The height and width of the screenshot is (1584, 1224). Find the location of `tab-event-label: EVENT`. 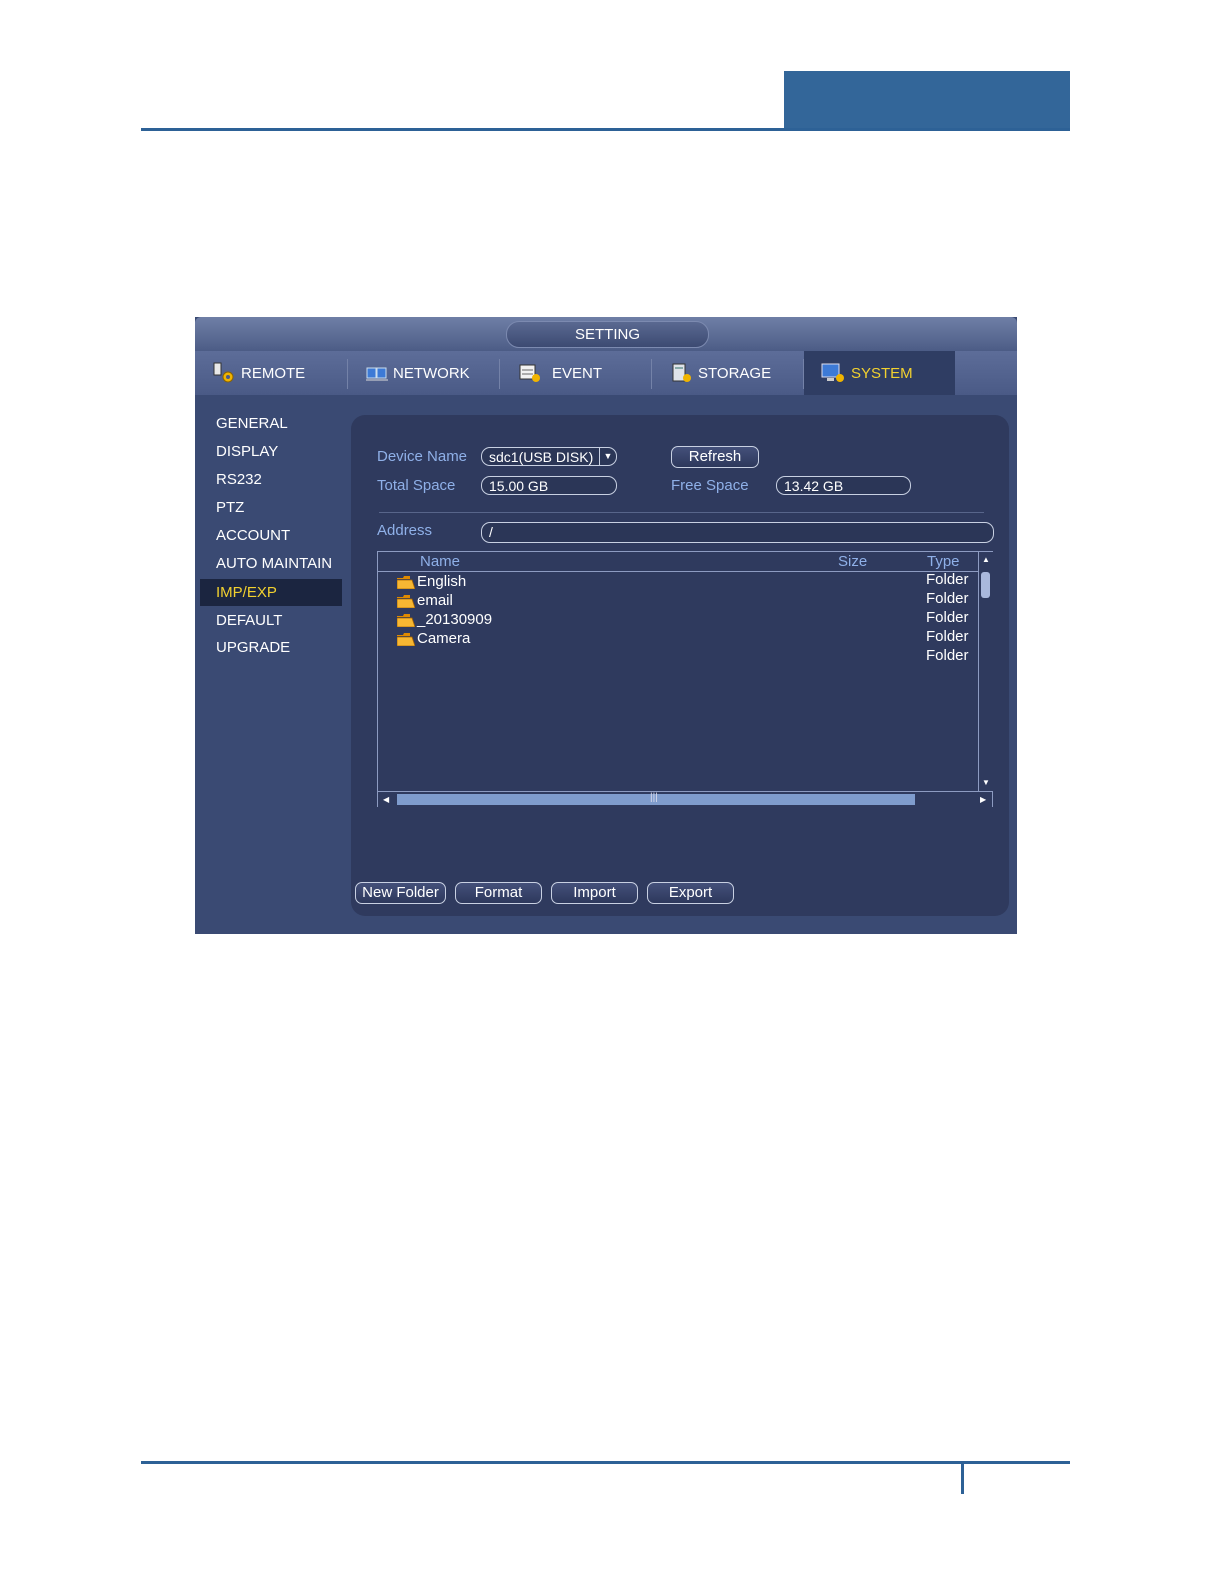

tab-event-label: EVENT is located at coordinates (577, 373).